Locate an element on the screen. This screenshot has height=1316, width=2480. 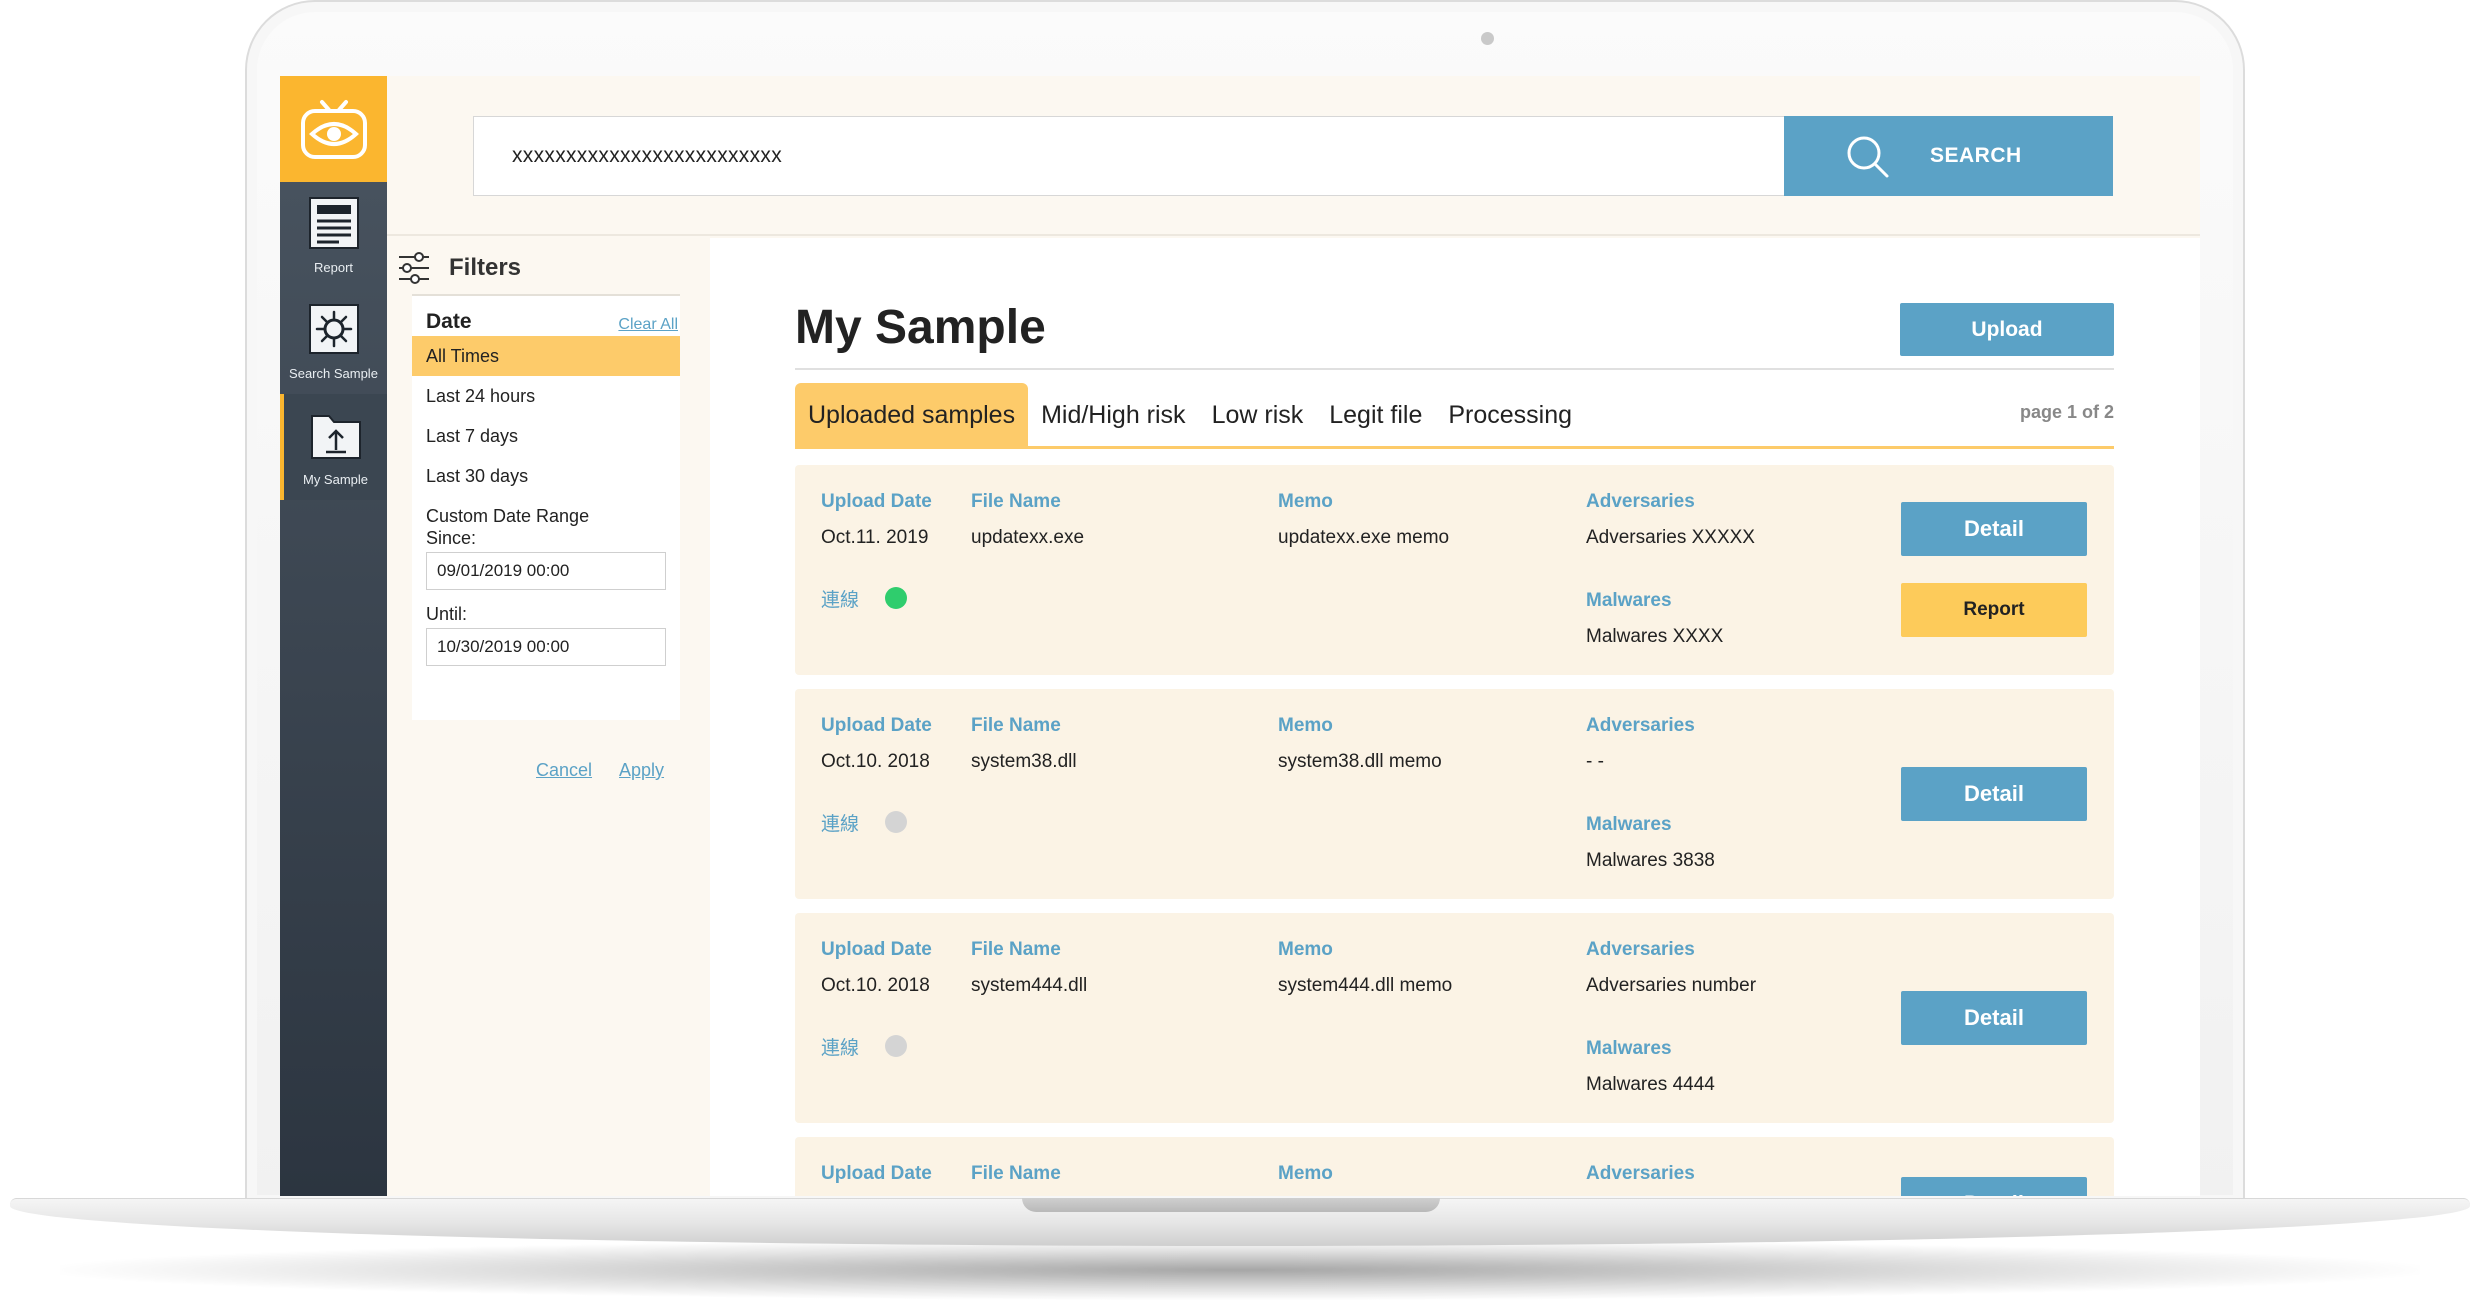
sidebar-item-label: Report is located at coordinates (333, 267).